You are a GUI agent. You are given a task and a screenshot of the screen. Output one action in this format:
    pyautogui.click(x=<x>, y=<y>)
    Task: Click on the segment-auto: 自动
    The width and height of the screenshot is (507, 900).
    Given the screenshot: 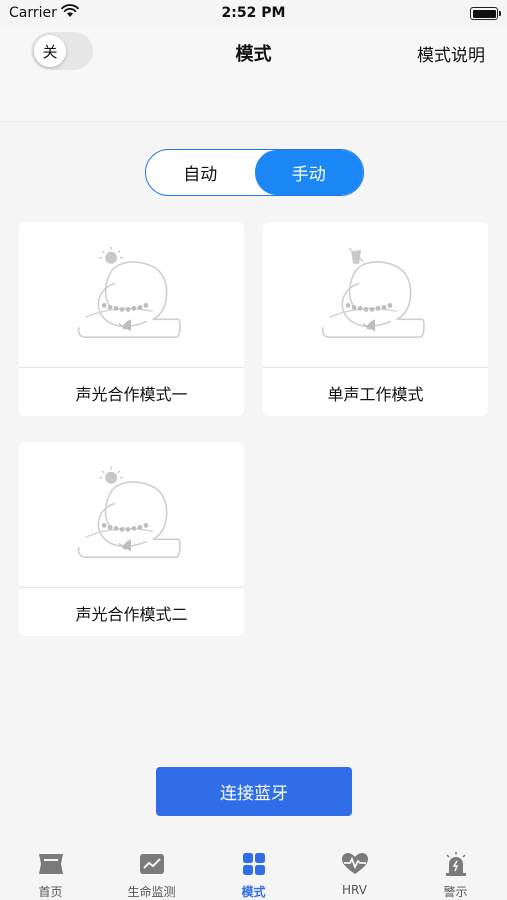 What is the action you would take?
    pyautogui.click(x=200, y=172)
    